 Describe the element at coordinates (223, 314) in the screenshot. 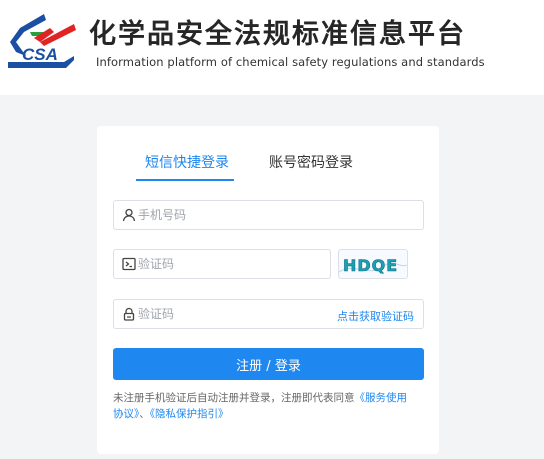

I see `sms-code-input` at that location.